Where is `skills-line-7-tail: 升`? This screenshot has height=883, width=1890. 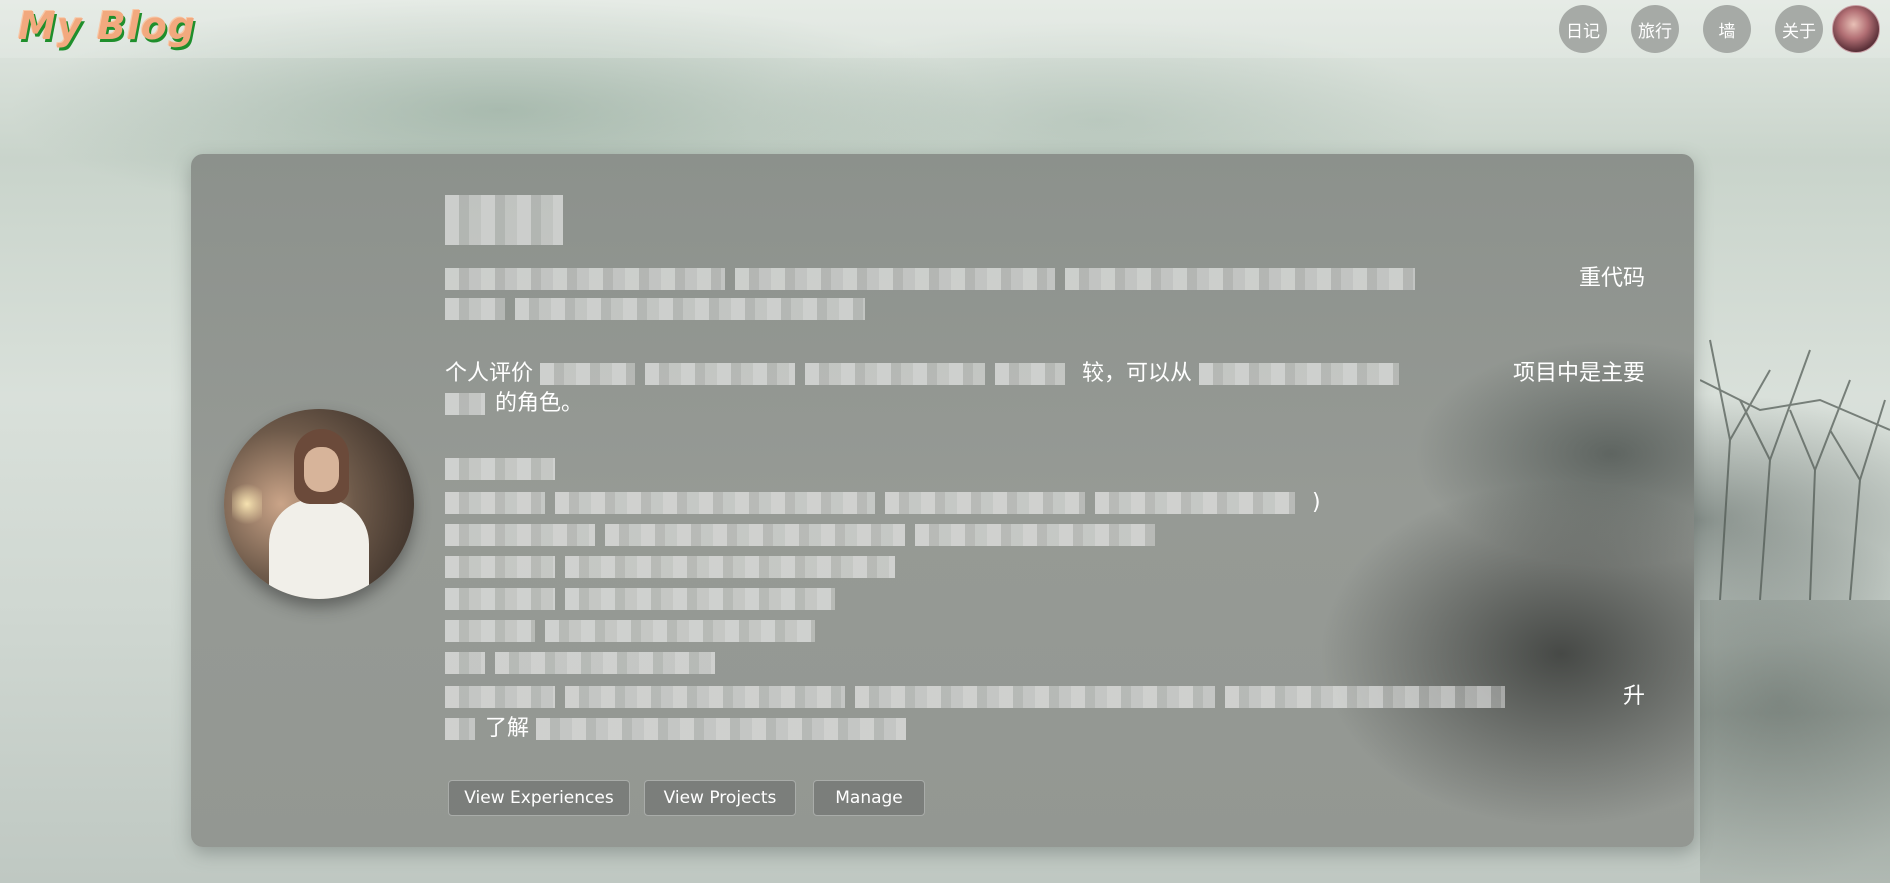
skills-line-7-tail: 升 is located at coordinates (1633, 696).